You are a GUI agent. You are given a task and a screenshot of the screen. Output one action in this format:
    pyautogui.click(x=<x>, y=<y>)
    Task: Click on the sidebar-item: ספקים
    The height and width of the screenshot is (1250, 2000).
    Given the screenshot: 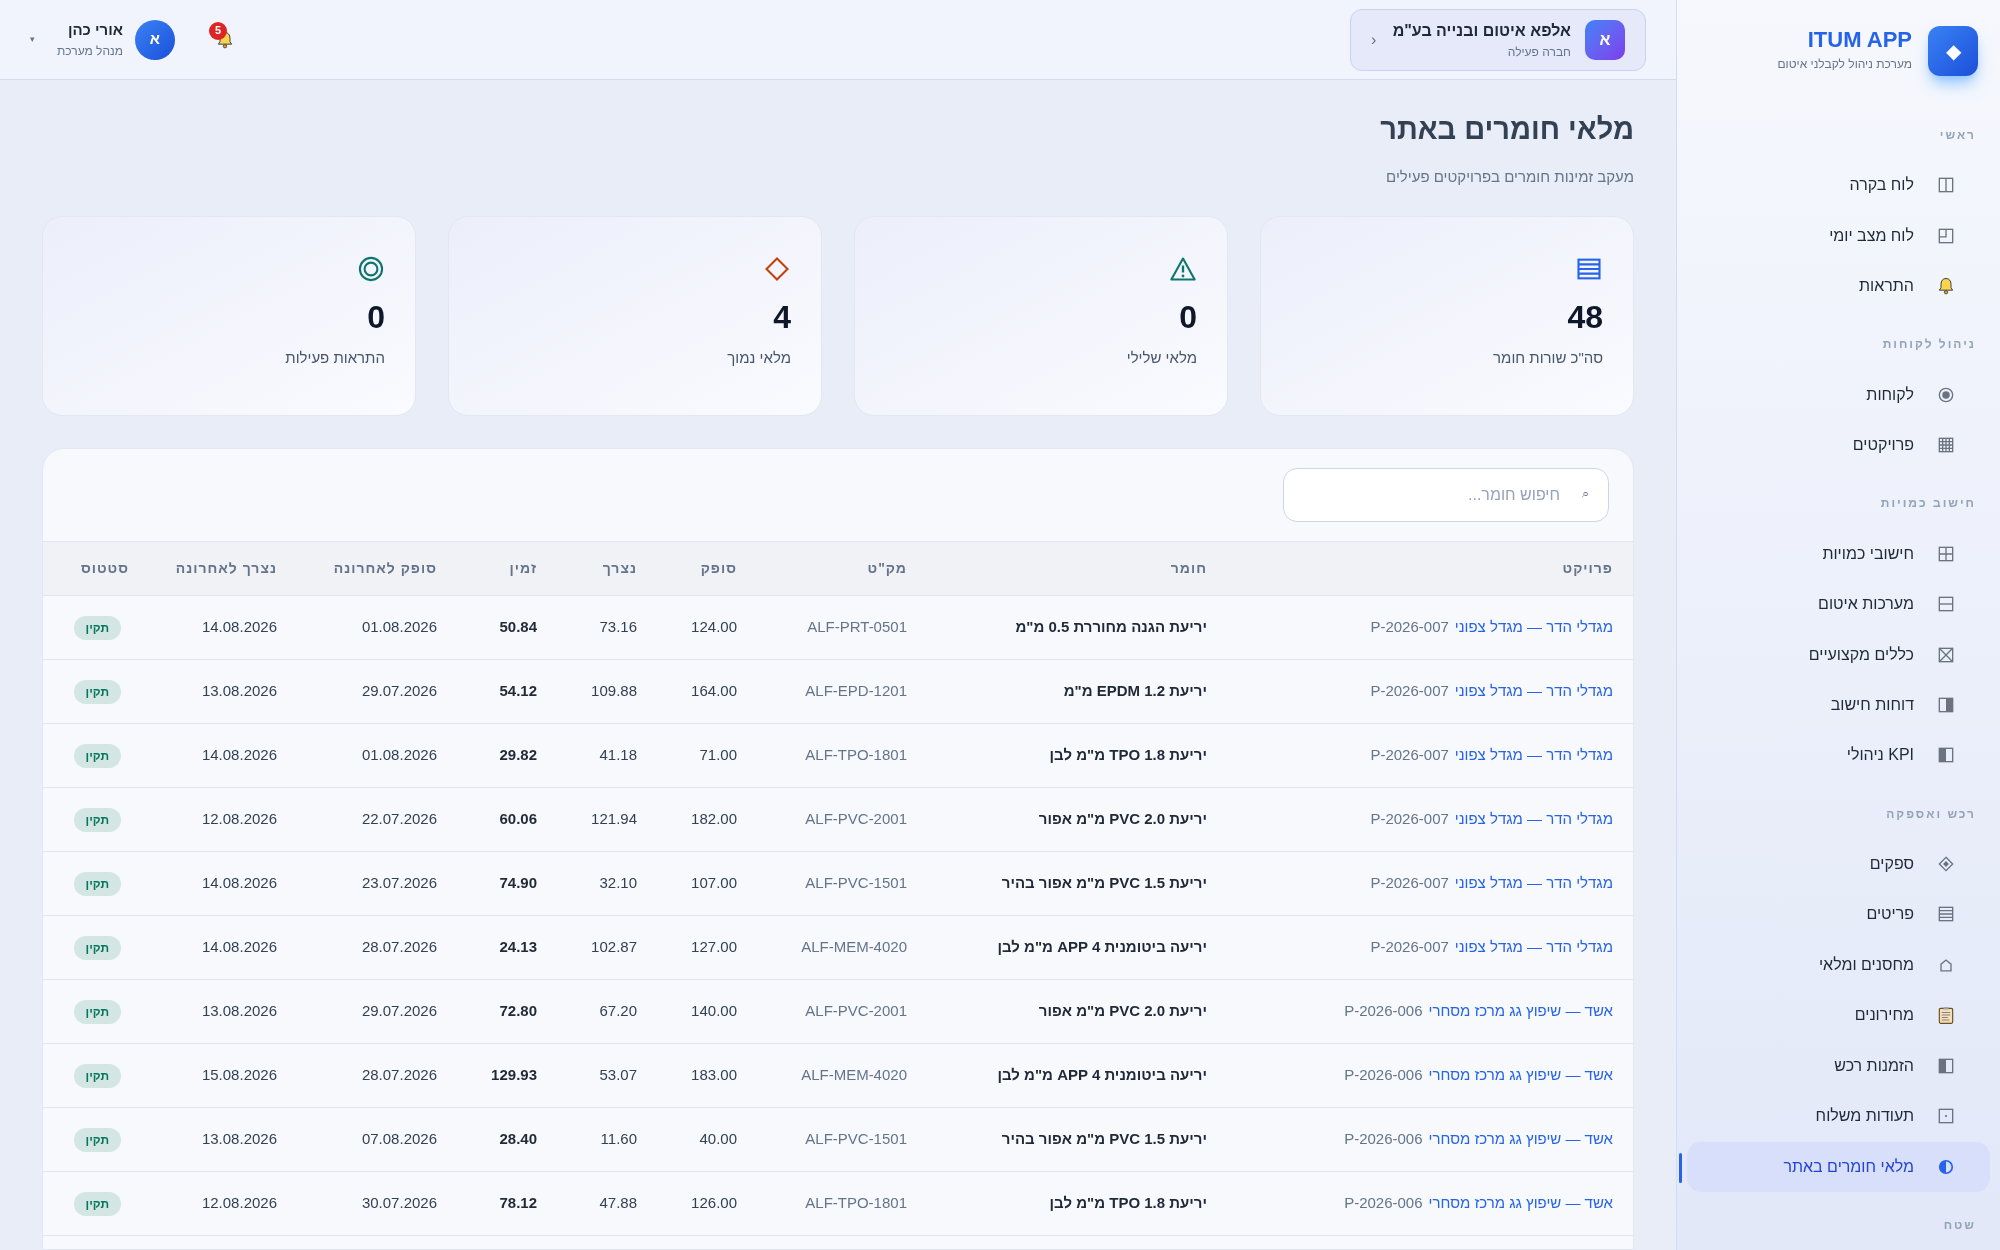 What is the action you would take?
    pyautogui.click(x=1838, y=864)
    